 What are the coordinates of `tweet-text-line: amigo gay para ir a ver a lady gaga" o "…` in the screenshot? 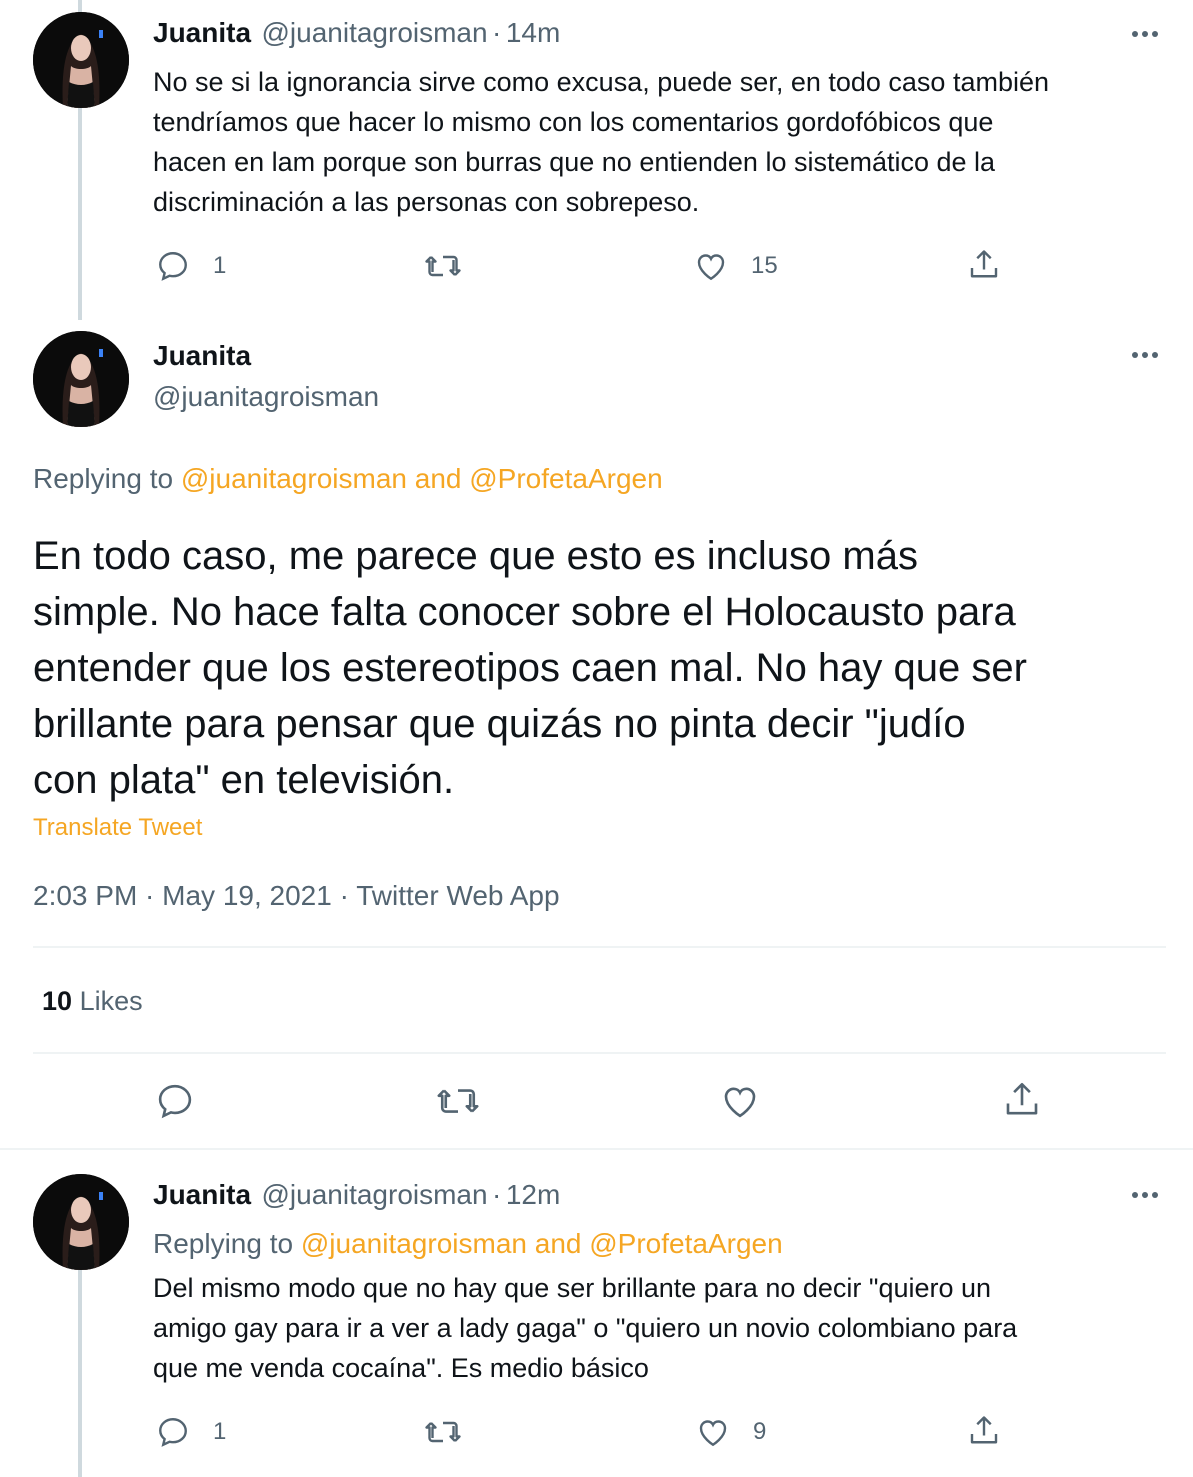 It's located at (585, 1328).